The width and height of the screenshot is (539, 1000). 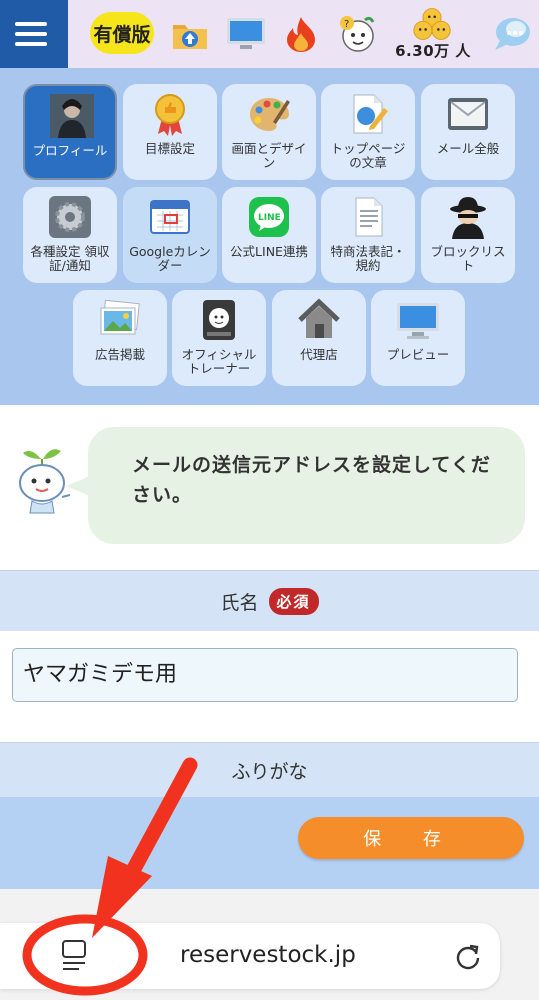 I want to click on tile-line-integration: LINE 公式LINE連携, so click(x=269, y=235).